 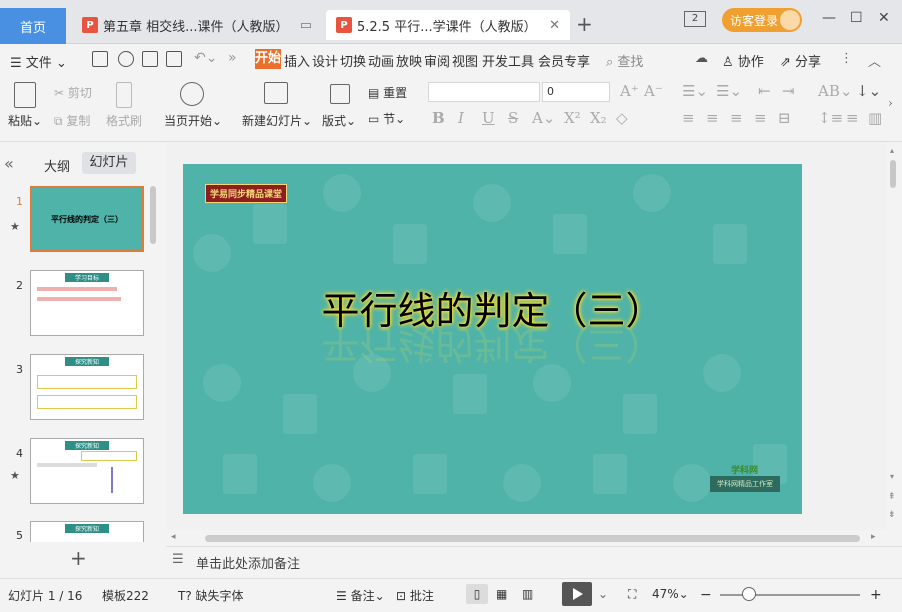 What do you see at coordinates (835, 91) in the screenshot?
I see `text-direction-icon: AB⌄` at bounding box center [835, 91].